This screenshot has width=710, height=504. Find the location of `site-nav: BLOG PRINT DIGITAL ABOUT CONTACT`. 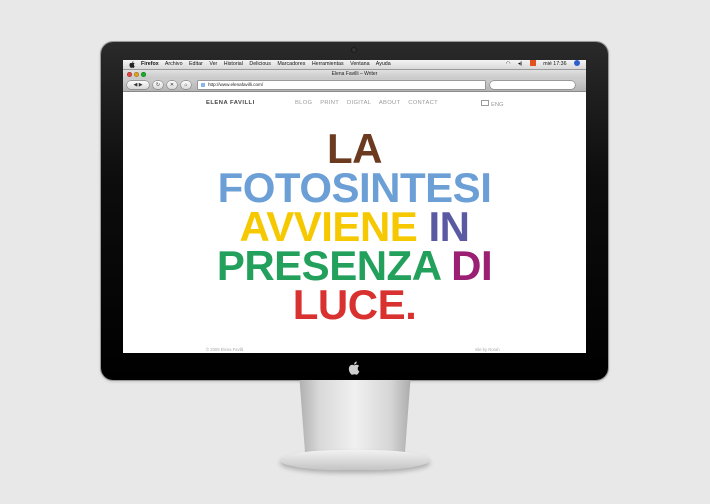

site-nav: BLOG PRINT DIGITAL ABOUT CONTACT is located at coordinates (369, 103).